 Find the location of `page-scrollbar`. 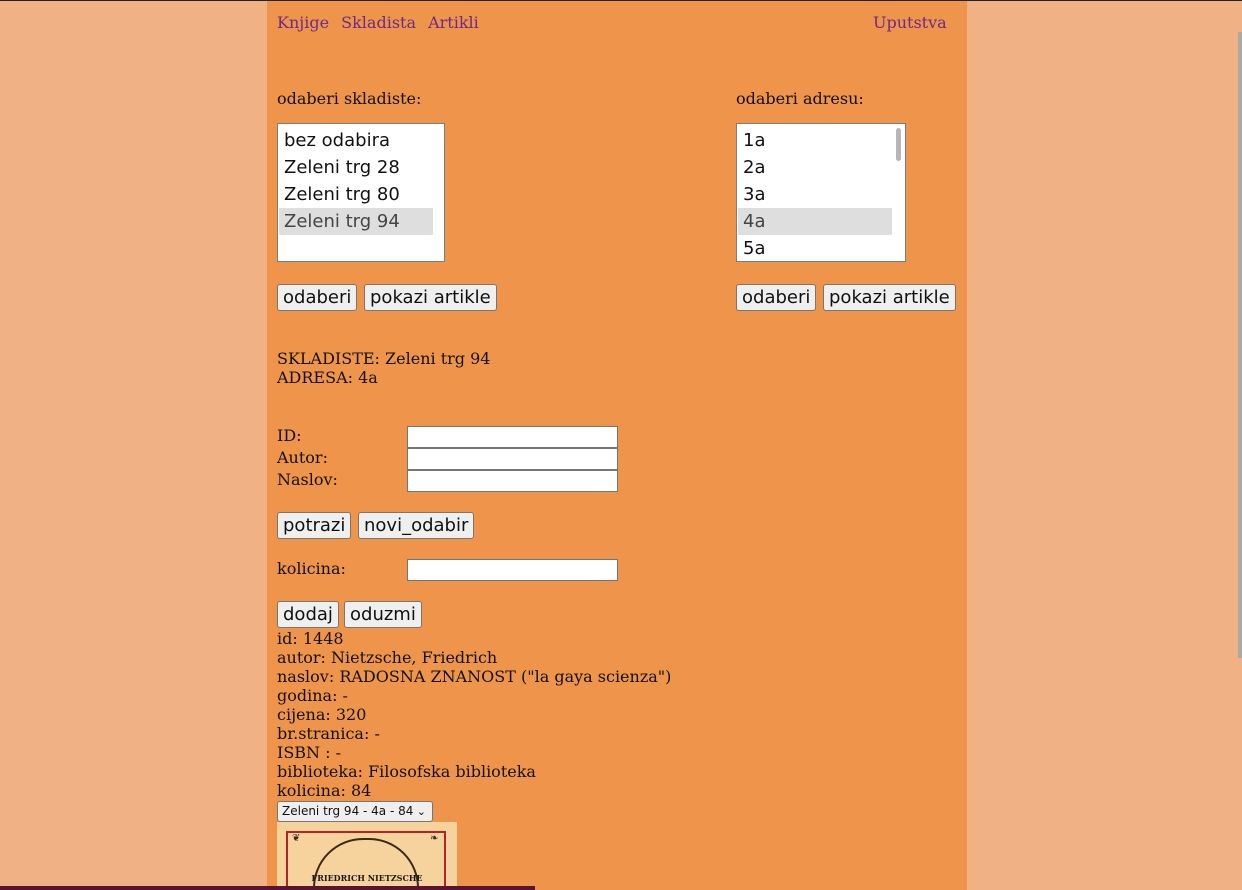

page-scrollbar is located at coordinates (1240, 345).